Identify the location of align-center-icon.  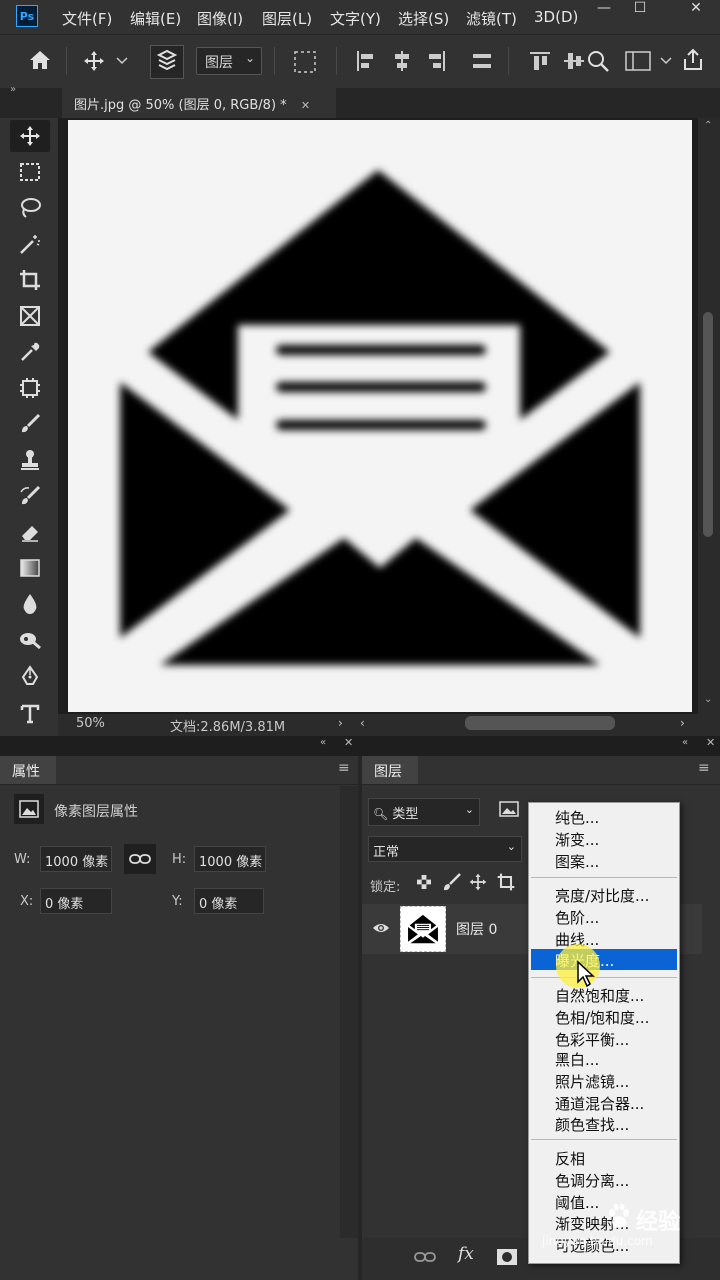
(402, 61).